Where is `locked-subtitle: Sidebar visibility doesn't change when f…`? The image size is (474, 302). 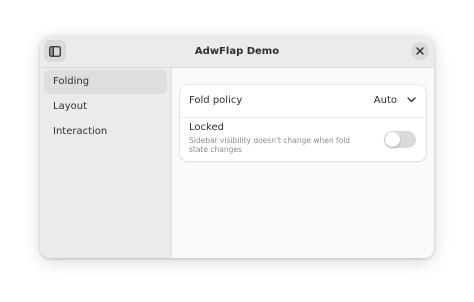 locked-subtitle: Sidebar visibility doesn't change when f… is located at coordinates (270, 145).